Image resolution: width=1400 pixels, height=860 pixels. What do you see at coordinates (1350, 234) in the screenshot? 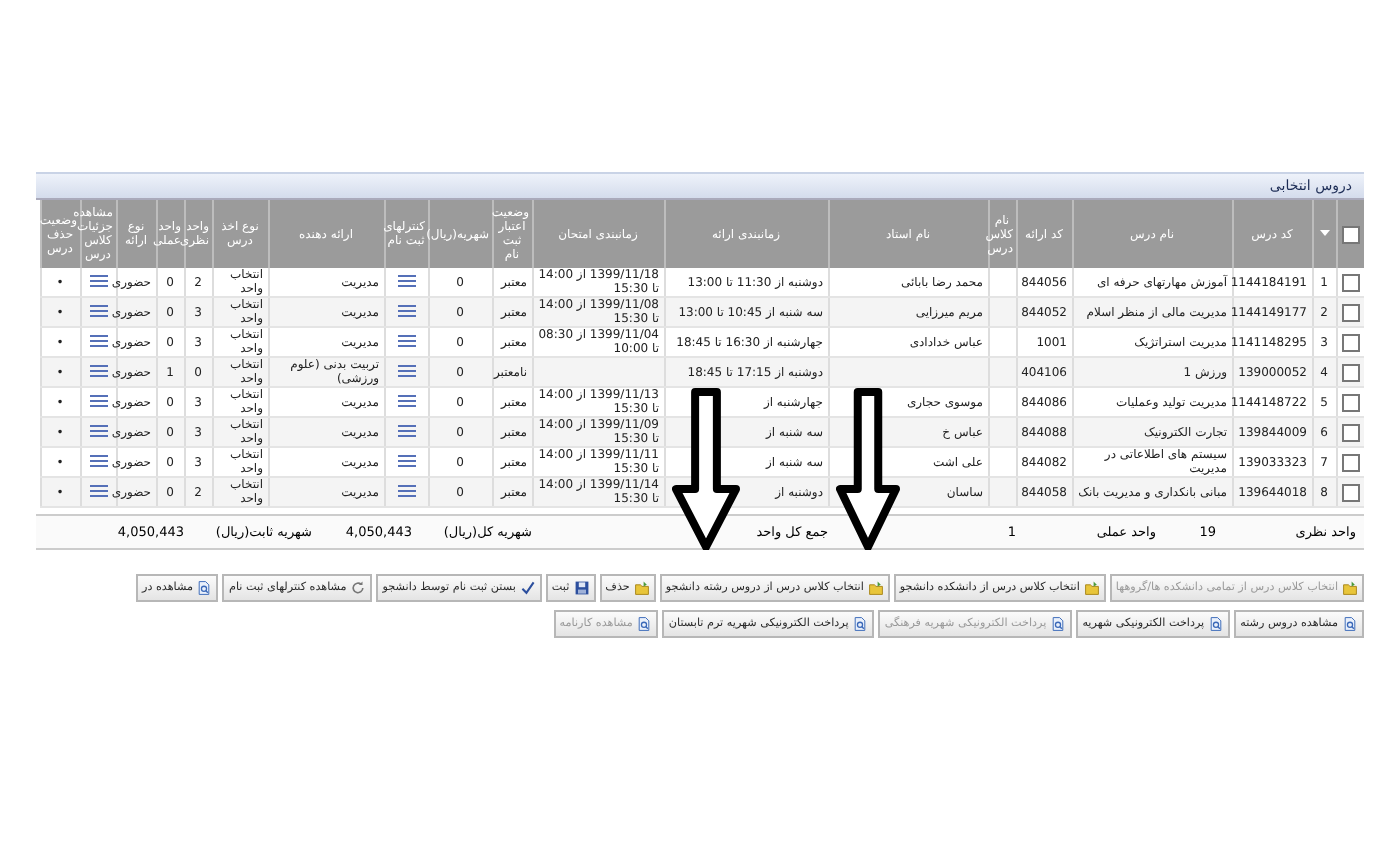
I see `select-all-checkbox` at bounding box center [1350, 234].